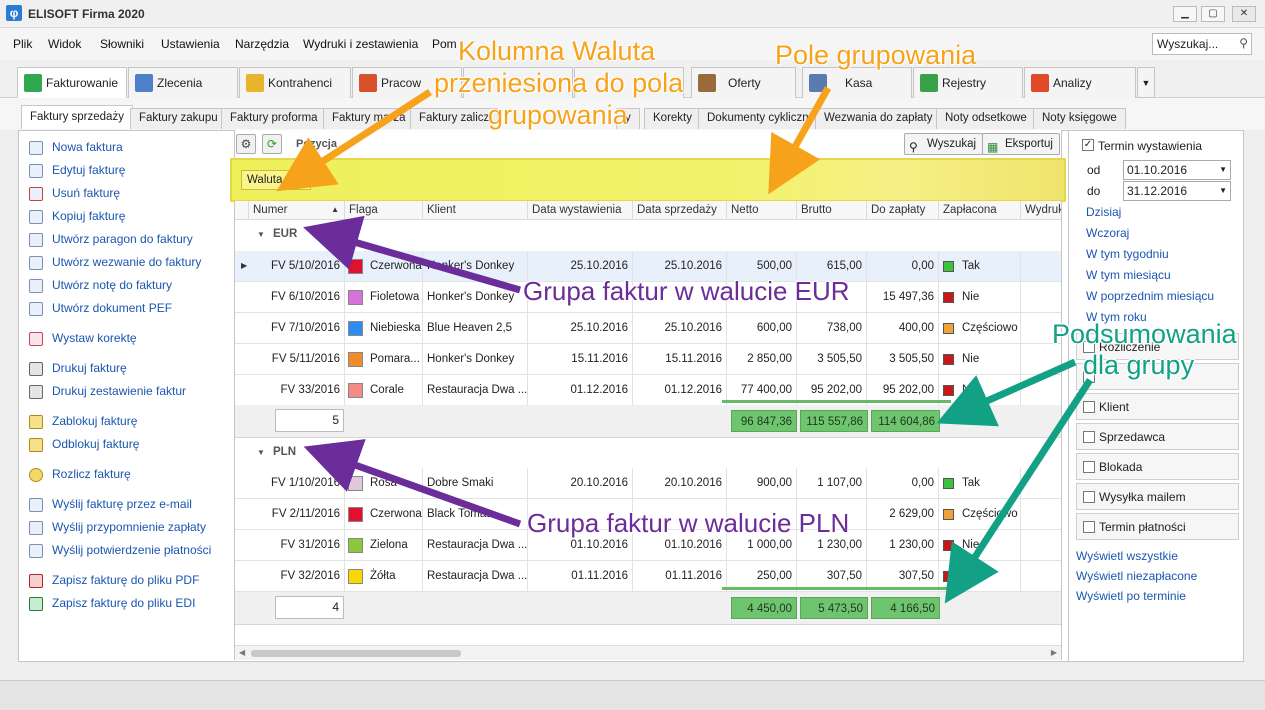 The height and width of the screenshot is (710, 1265). What do you see at coordinates (743, 82) in the screenshot?
I see `tab-oferty: Oferty` at bounding box center [743, 82].